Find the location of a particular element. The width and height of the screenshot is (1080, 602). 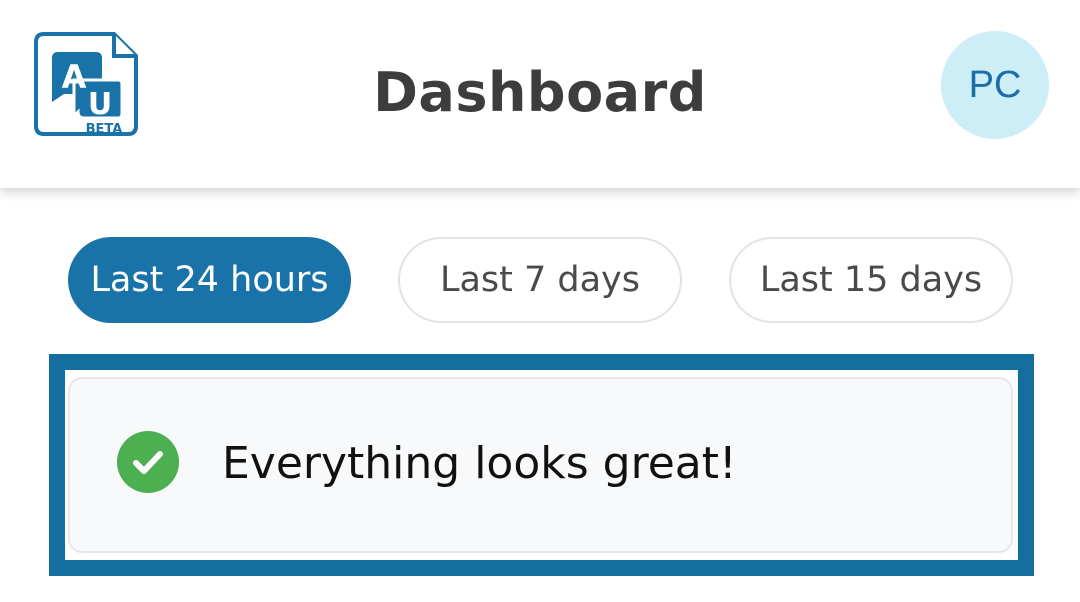

page-title: Dashboard is located at coordinates (540, 92).